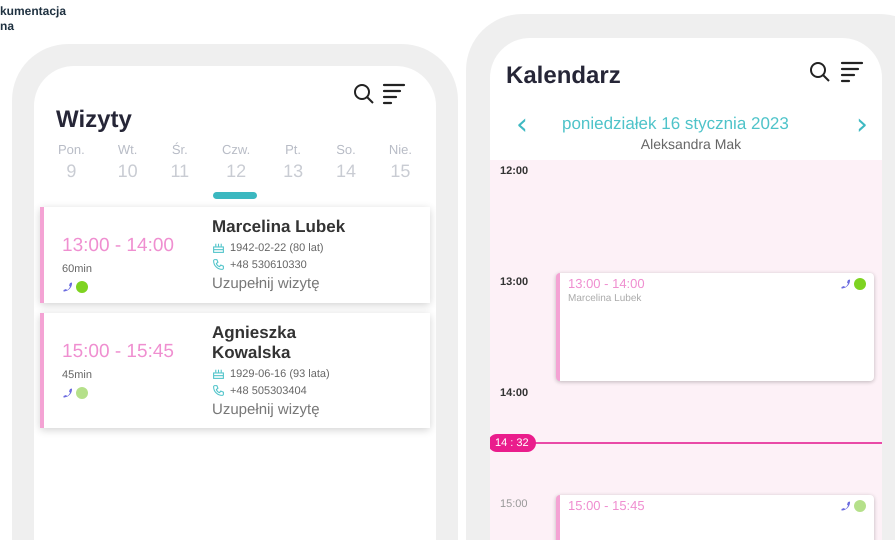 This screenshot has height=540, width=895. Describe the element at coordinates (513, 443) in the screenshot. I see `current-time-badge: 14 : 32` at that location.